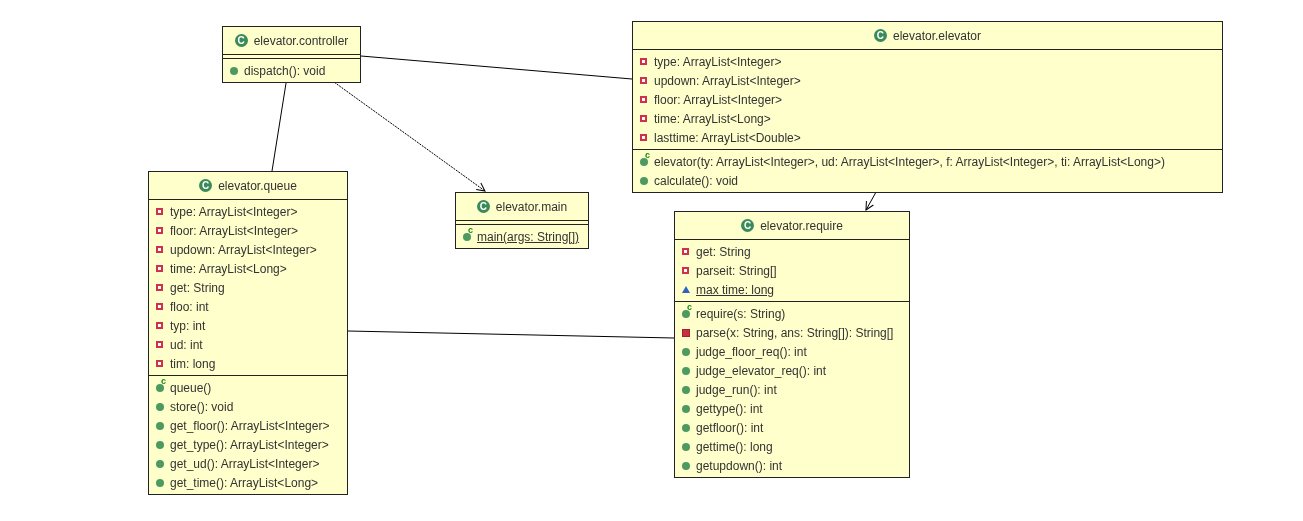  I want to click on method-text: judge_elevator_req(): int, so click(761, 371).